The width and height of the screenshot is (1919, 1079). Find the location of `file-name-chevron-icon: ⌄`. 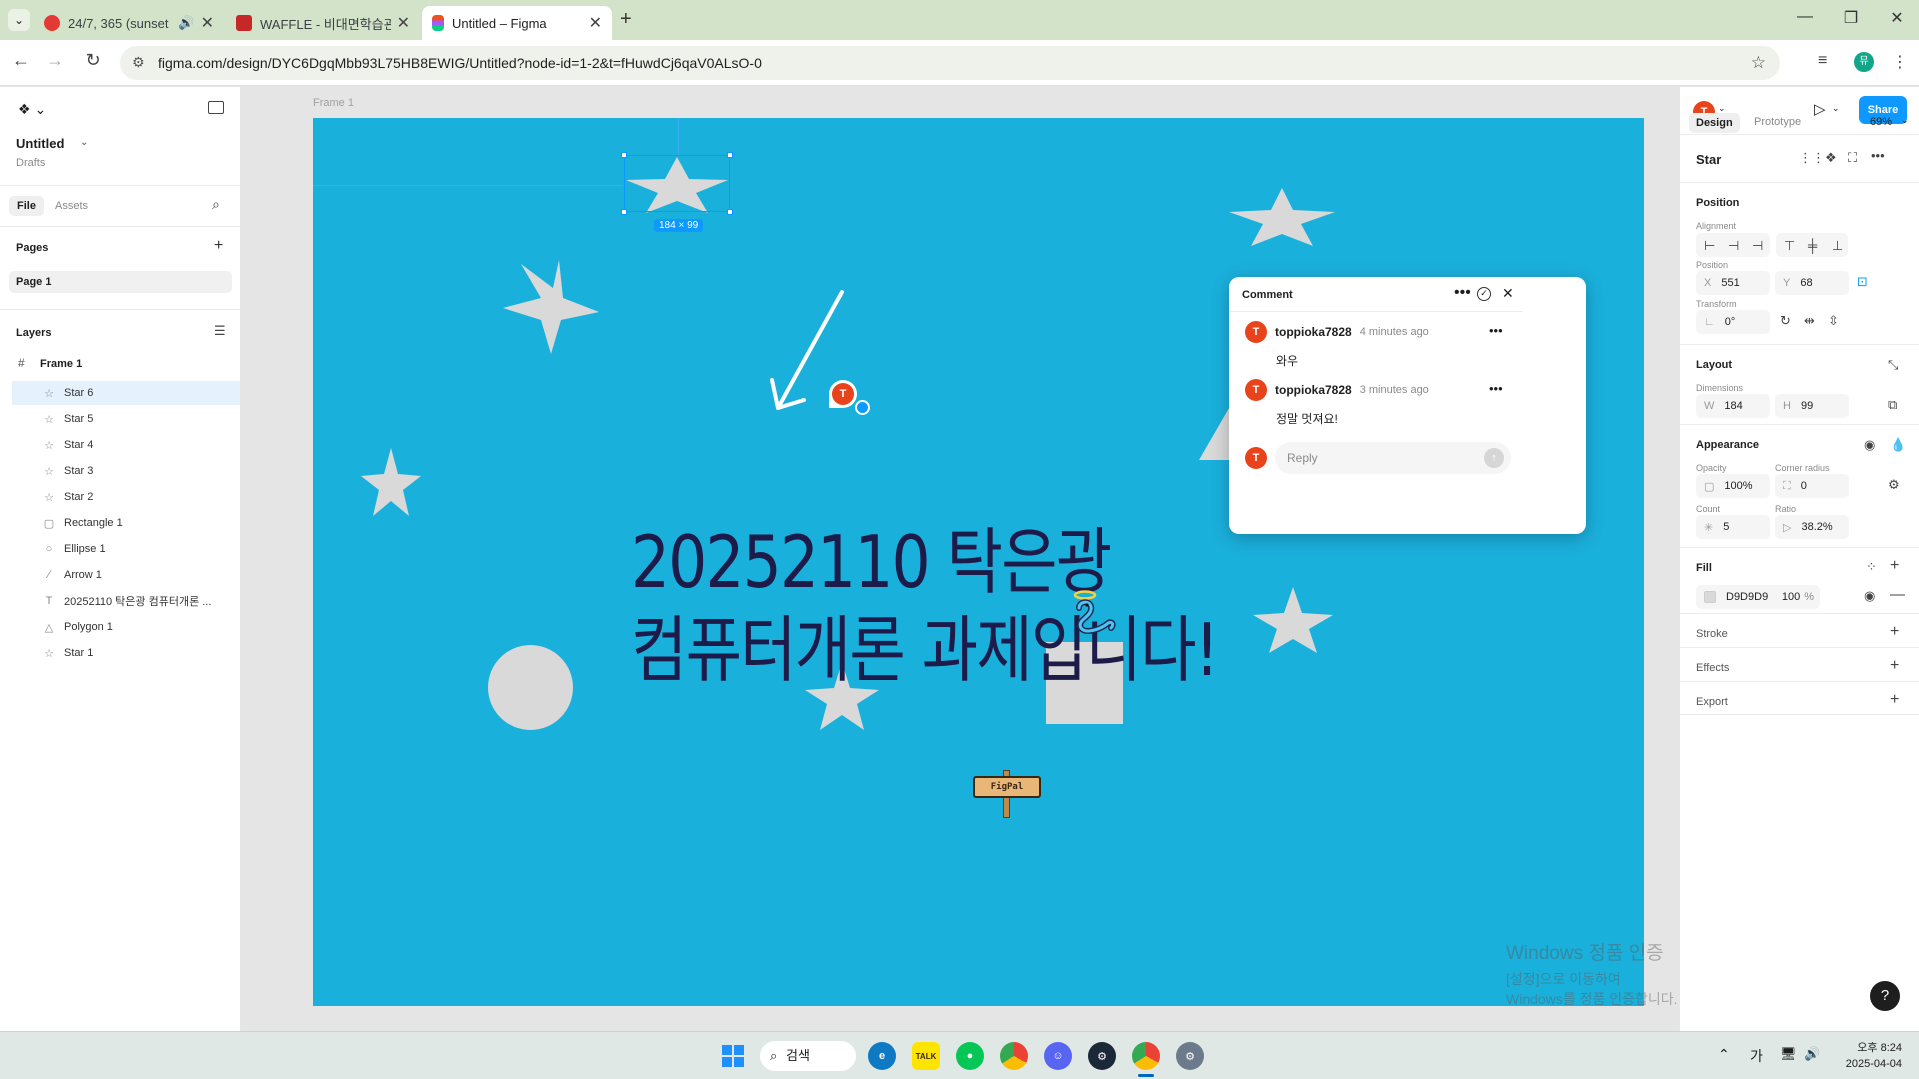

file-name-chevron-icon: ⌄ is located at coordinates (84, 142).